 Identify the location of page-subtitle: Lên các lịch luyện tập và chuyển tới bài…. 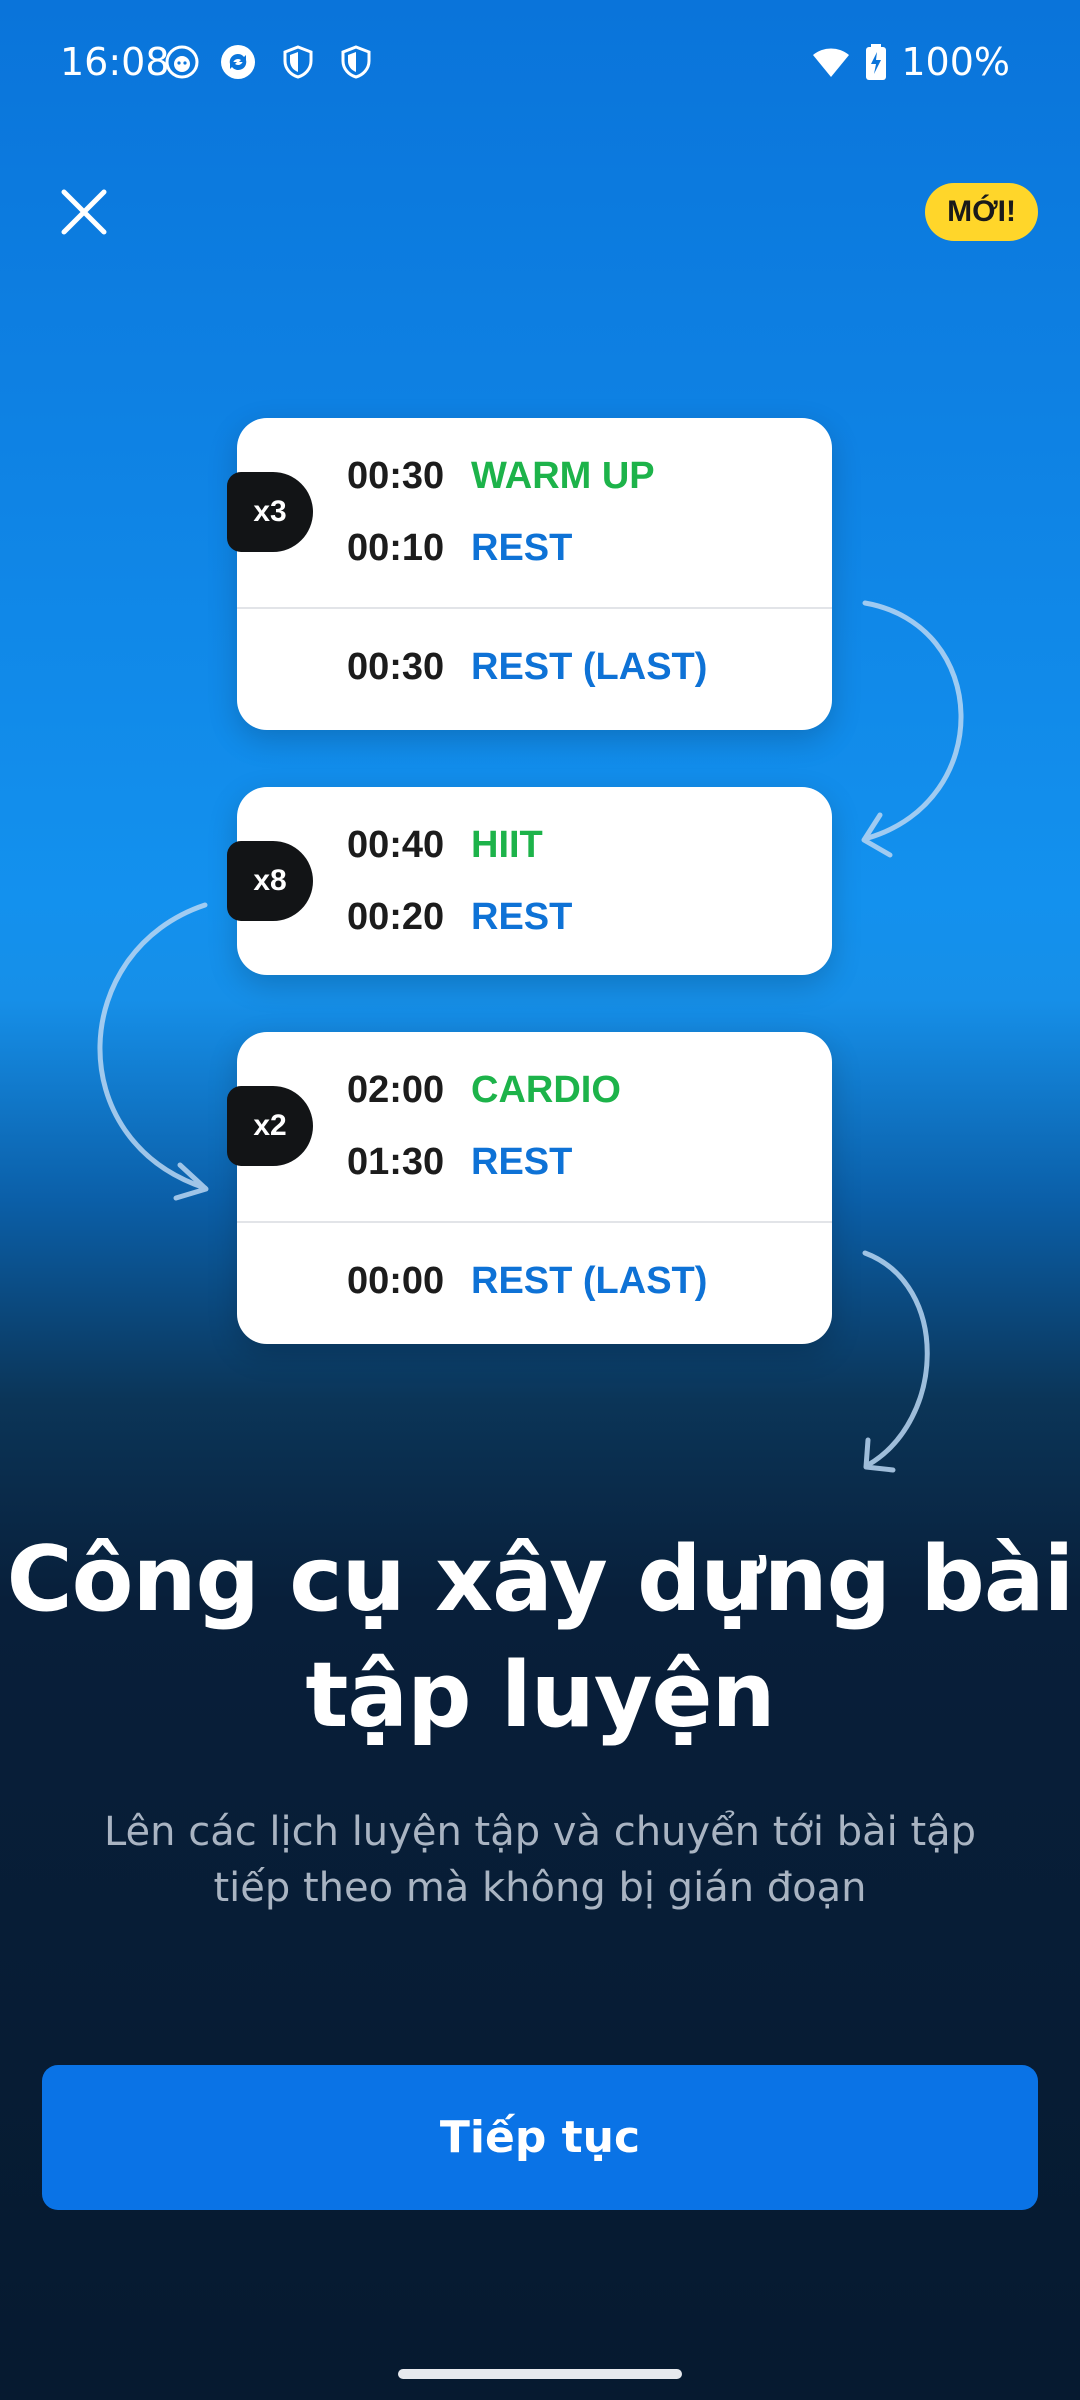
(540, 1860).